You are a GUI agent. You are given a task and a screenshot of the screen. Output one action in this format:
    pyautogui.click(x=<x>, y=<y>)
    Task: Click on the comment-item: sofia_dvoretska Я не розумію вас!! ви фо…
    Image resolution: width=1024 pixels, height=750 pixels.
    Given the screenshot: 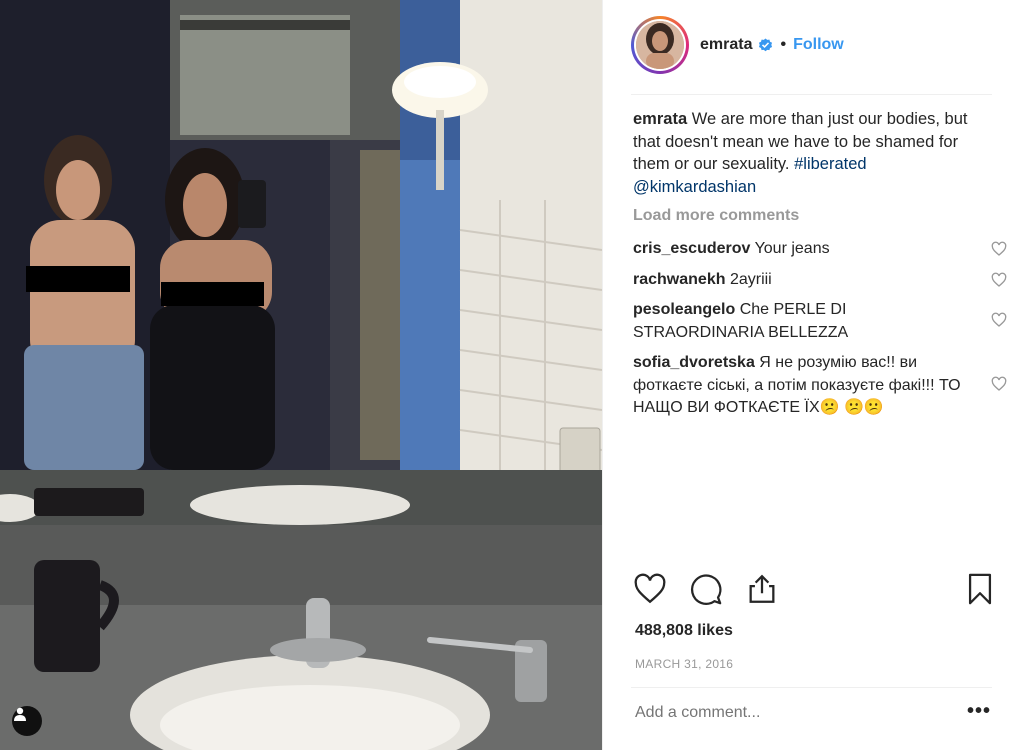 What is the action you would take?
    pyautogui.click(x=820, y=386)
    